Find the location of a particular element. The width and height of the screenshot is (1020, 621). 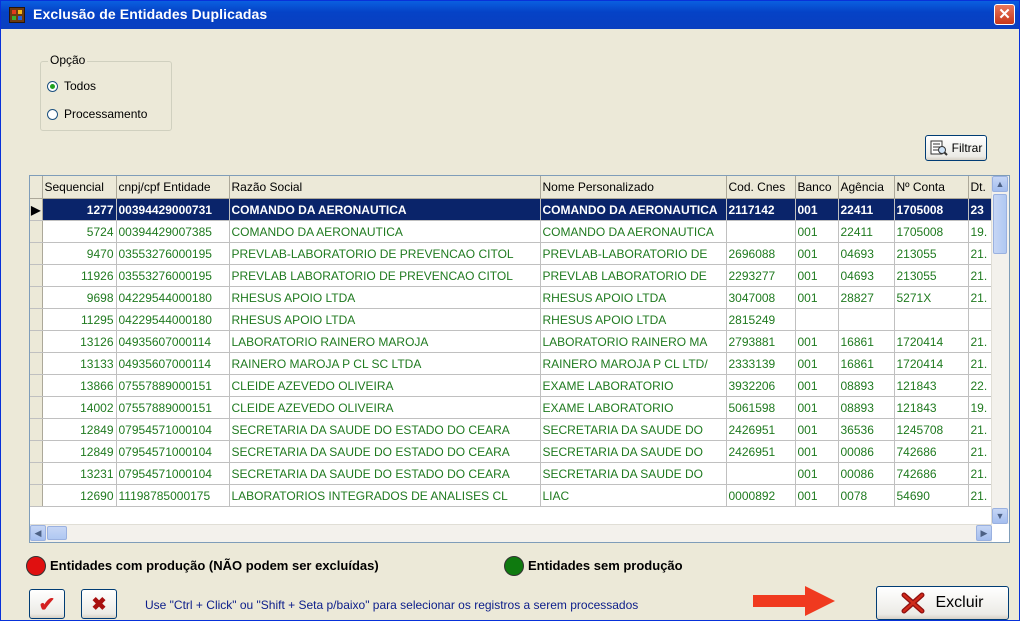

cell-agencia: 0078 is located at coordinates (866, 495).